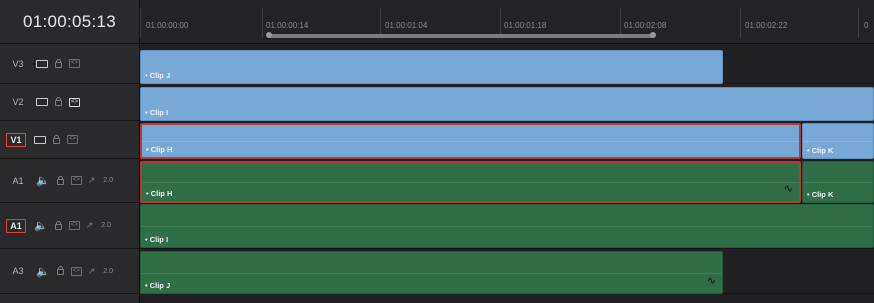 The width and height of the screenshot is (874, 303). Describe the element at coordinates (431, 67) in the screenshot. I see `clip-j-video: • Clip J` at that location.